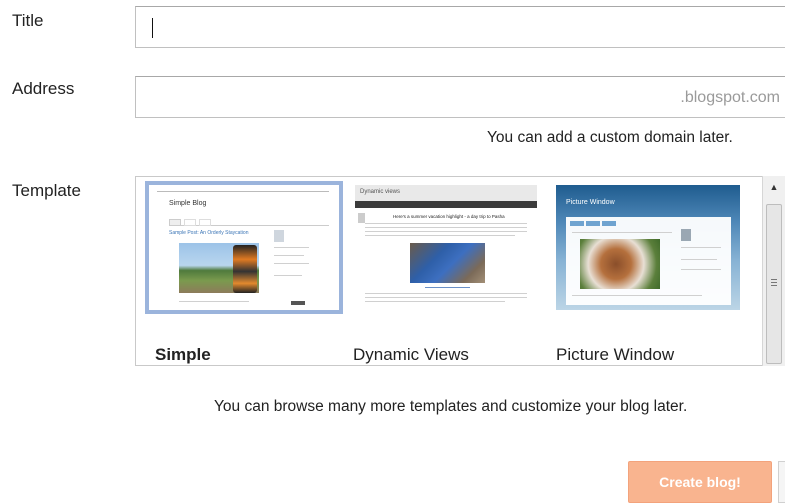 This screenshot has width=785, height=503. Describe the element at coordinates (28, 20) in the screenshot. I see `title-label: Title` at that location.